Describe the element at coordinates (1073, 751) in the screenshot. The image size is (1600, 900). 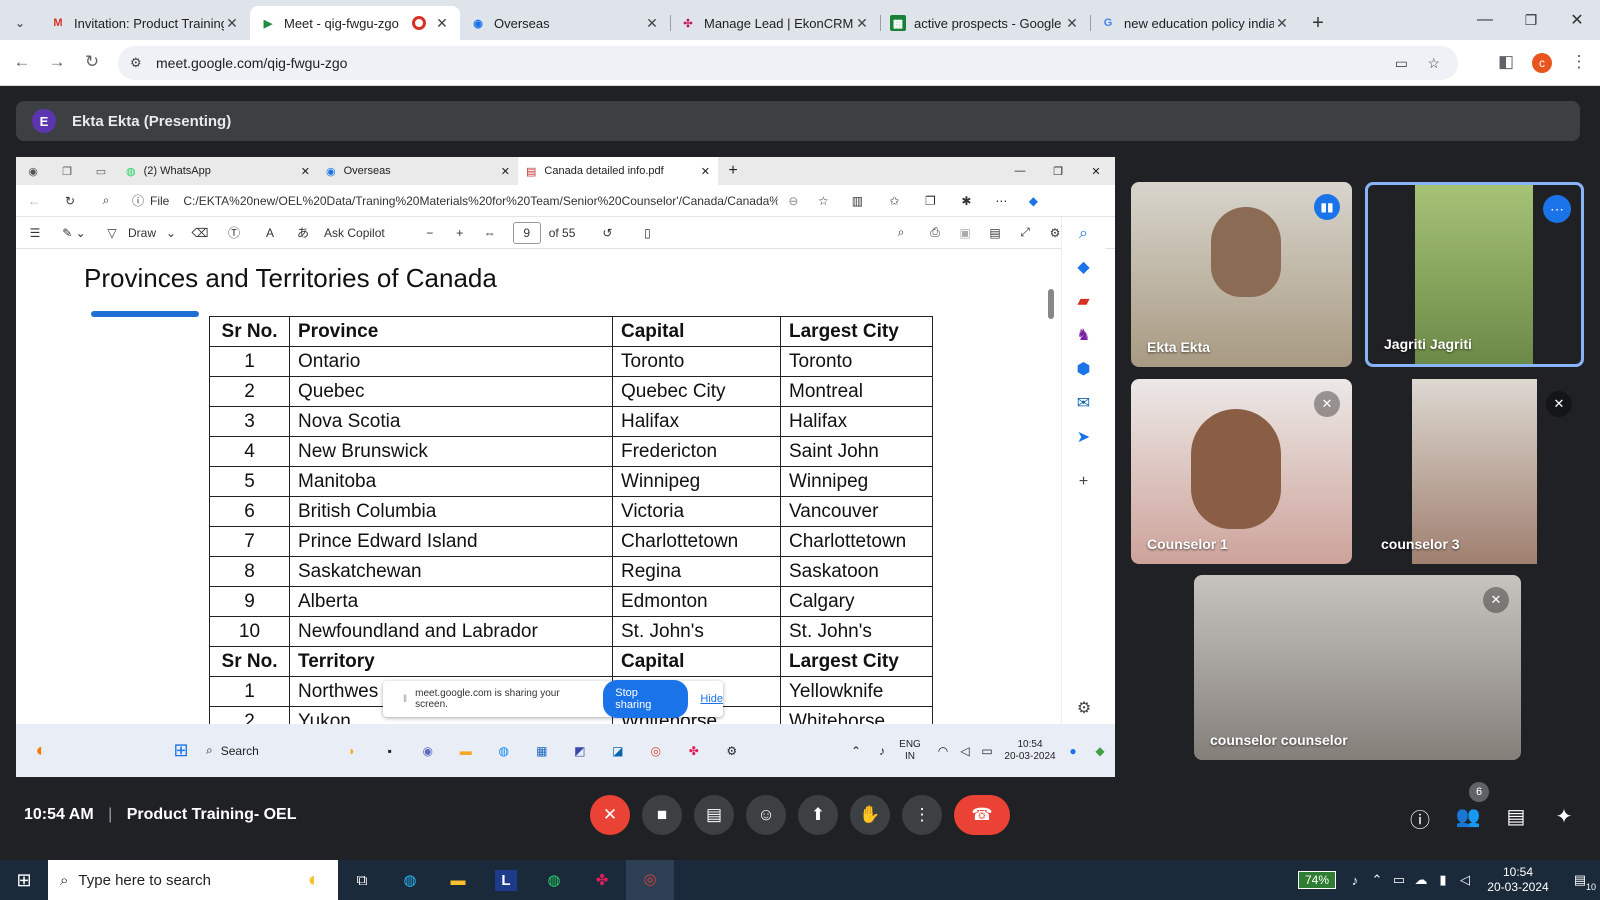
I see `notification-icon: ●` at that location.